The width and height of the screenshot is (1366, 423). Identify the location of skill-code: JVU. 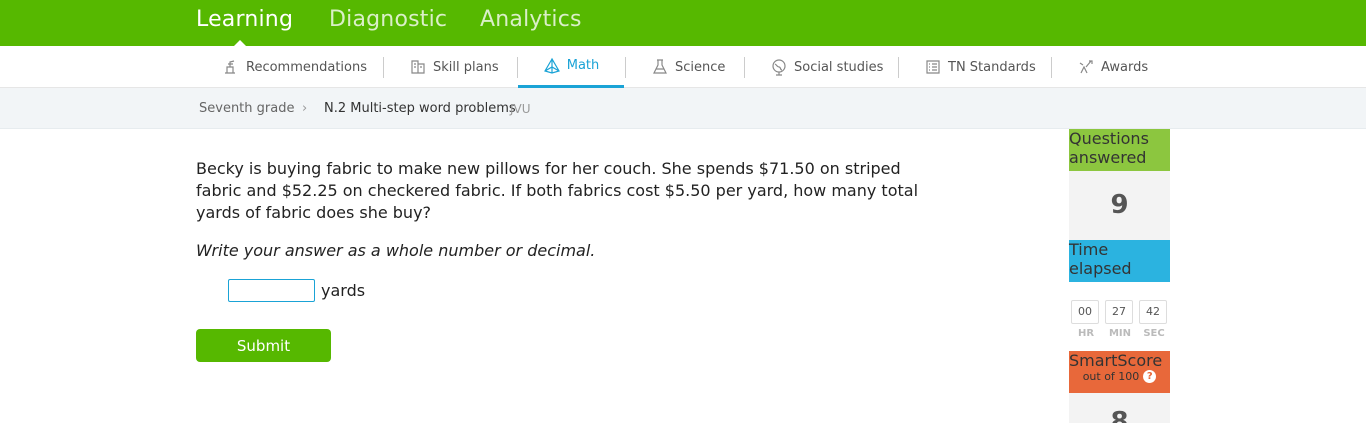
(520, 109).